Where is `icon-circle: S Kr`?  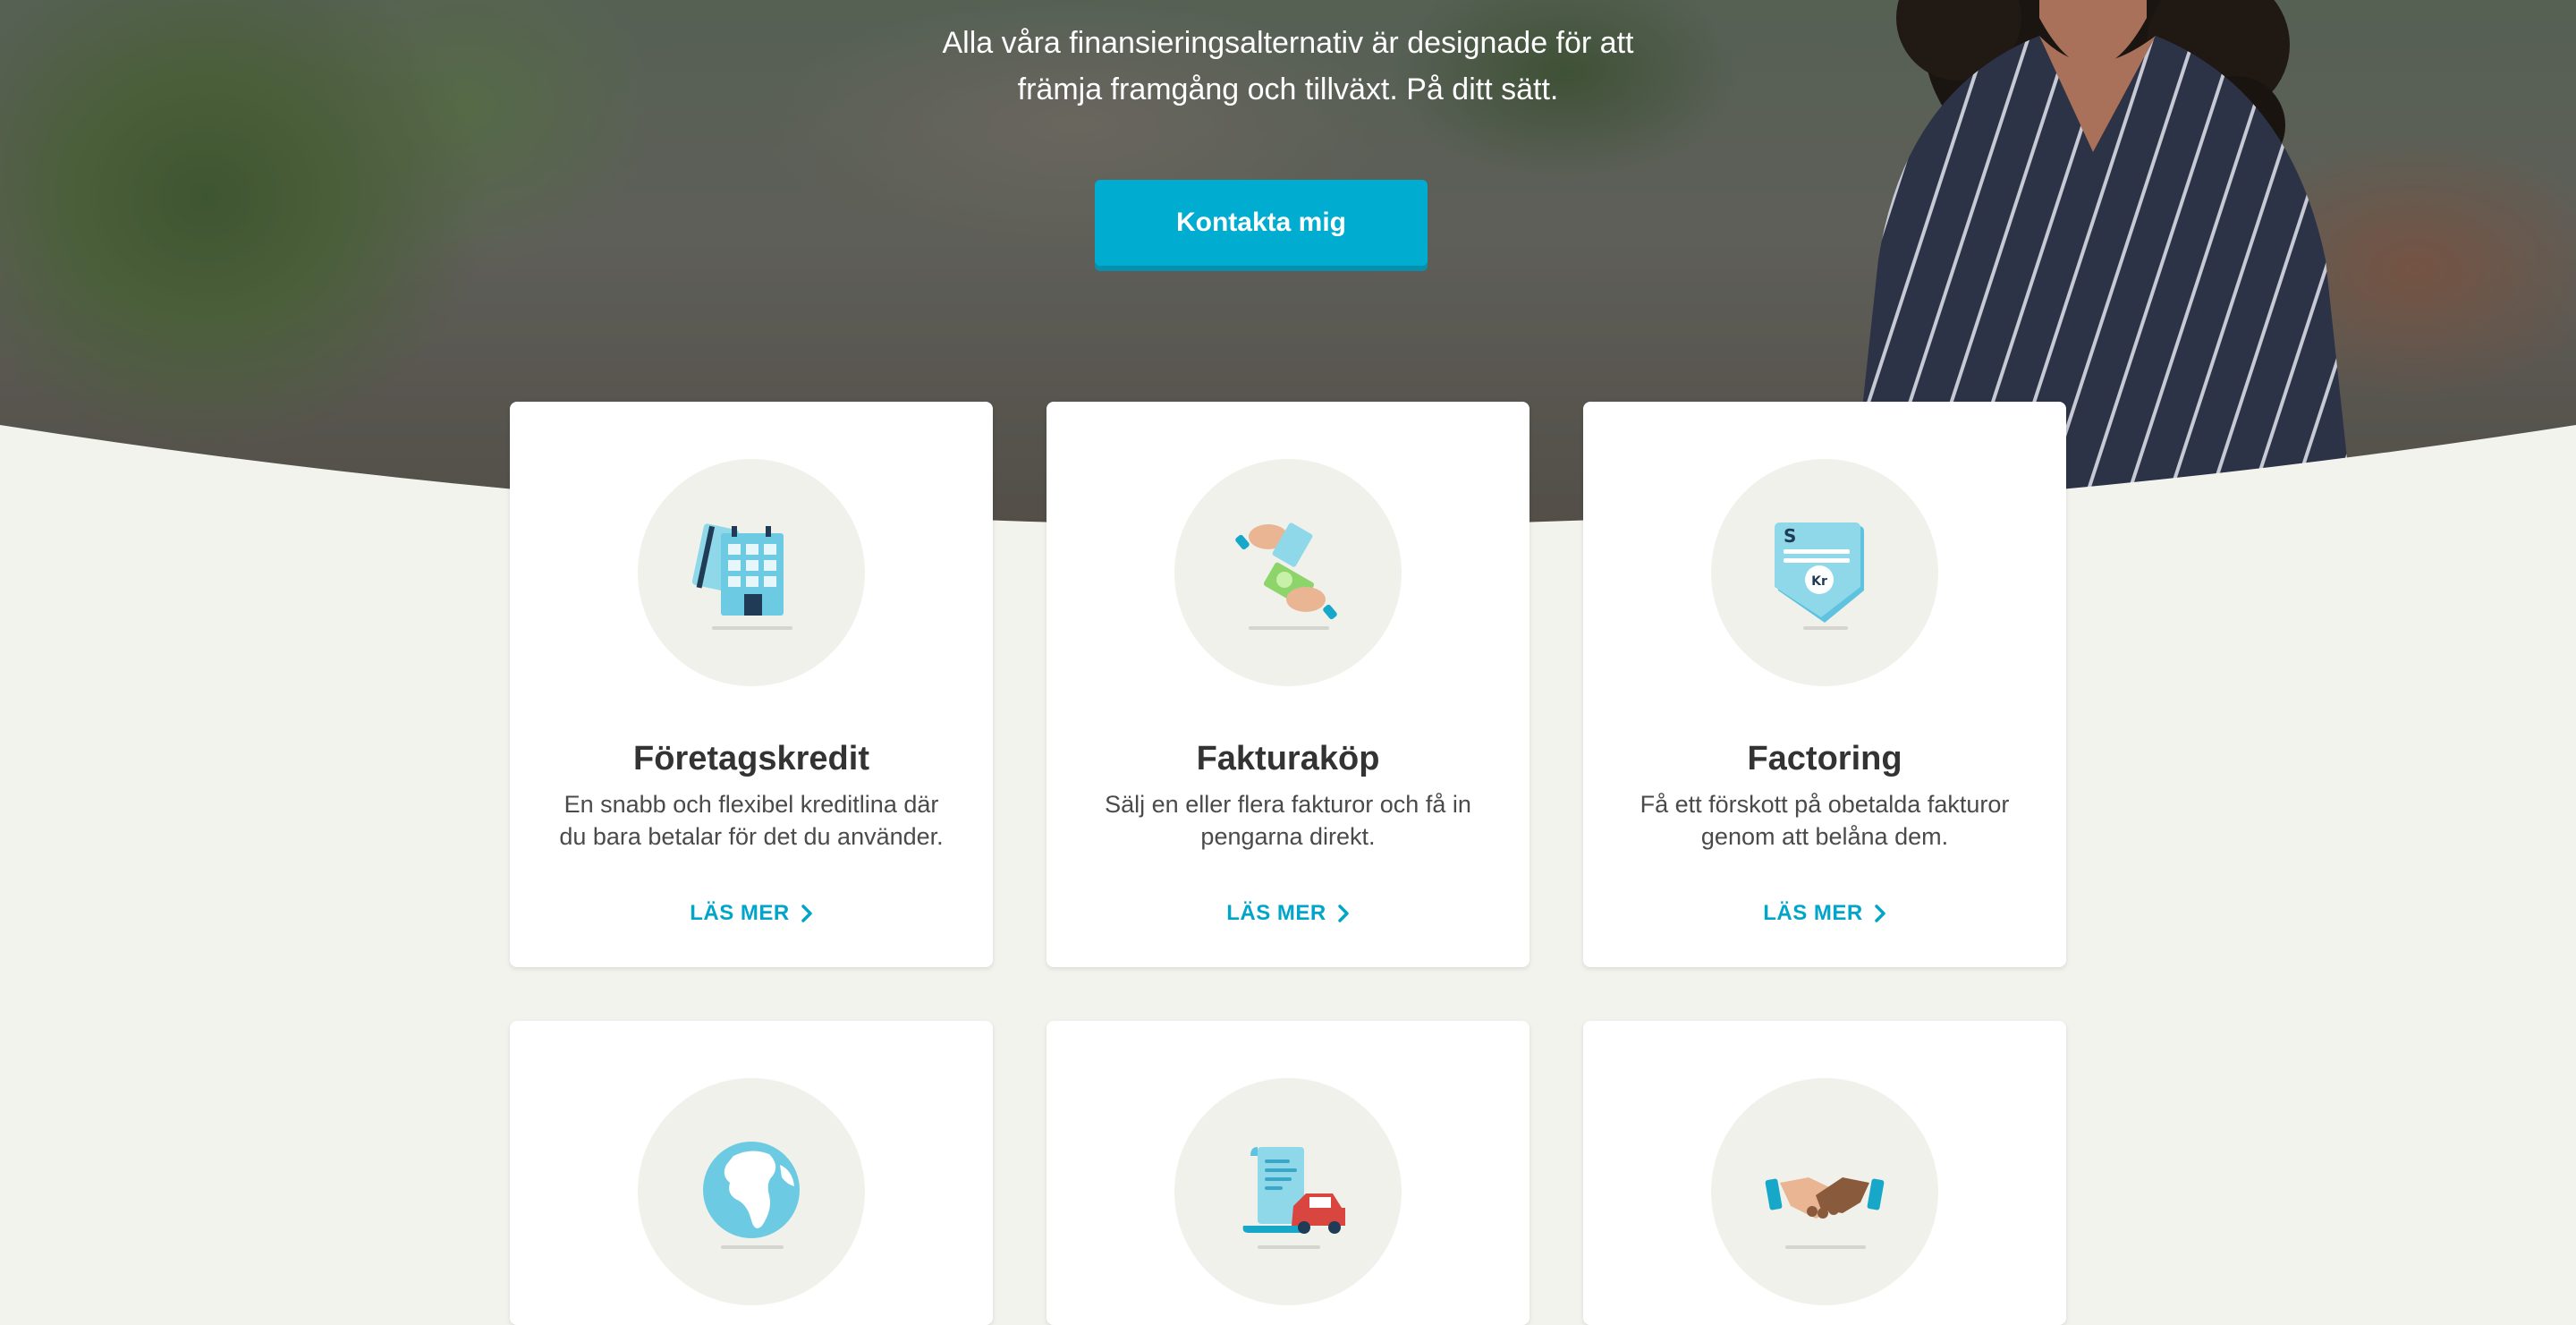 icon-circle: S Kr is located at coordinates (1824, 572).